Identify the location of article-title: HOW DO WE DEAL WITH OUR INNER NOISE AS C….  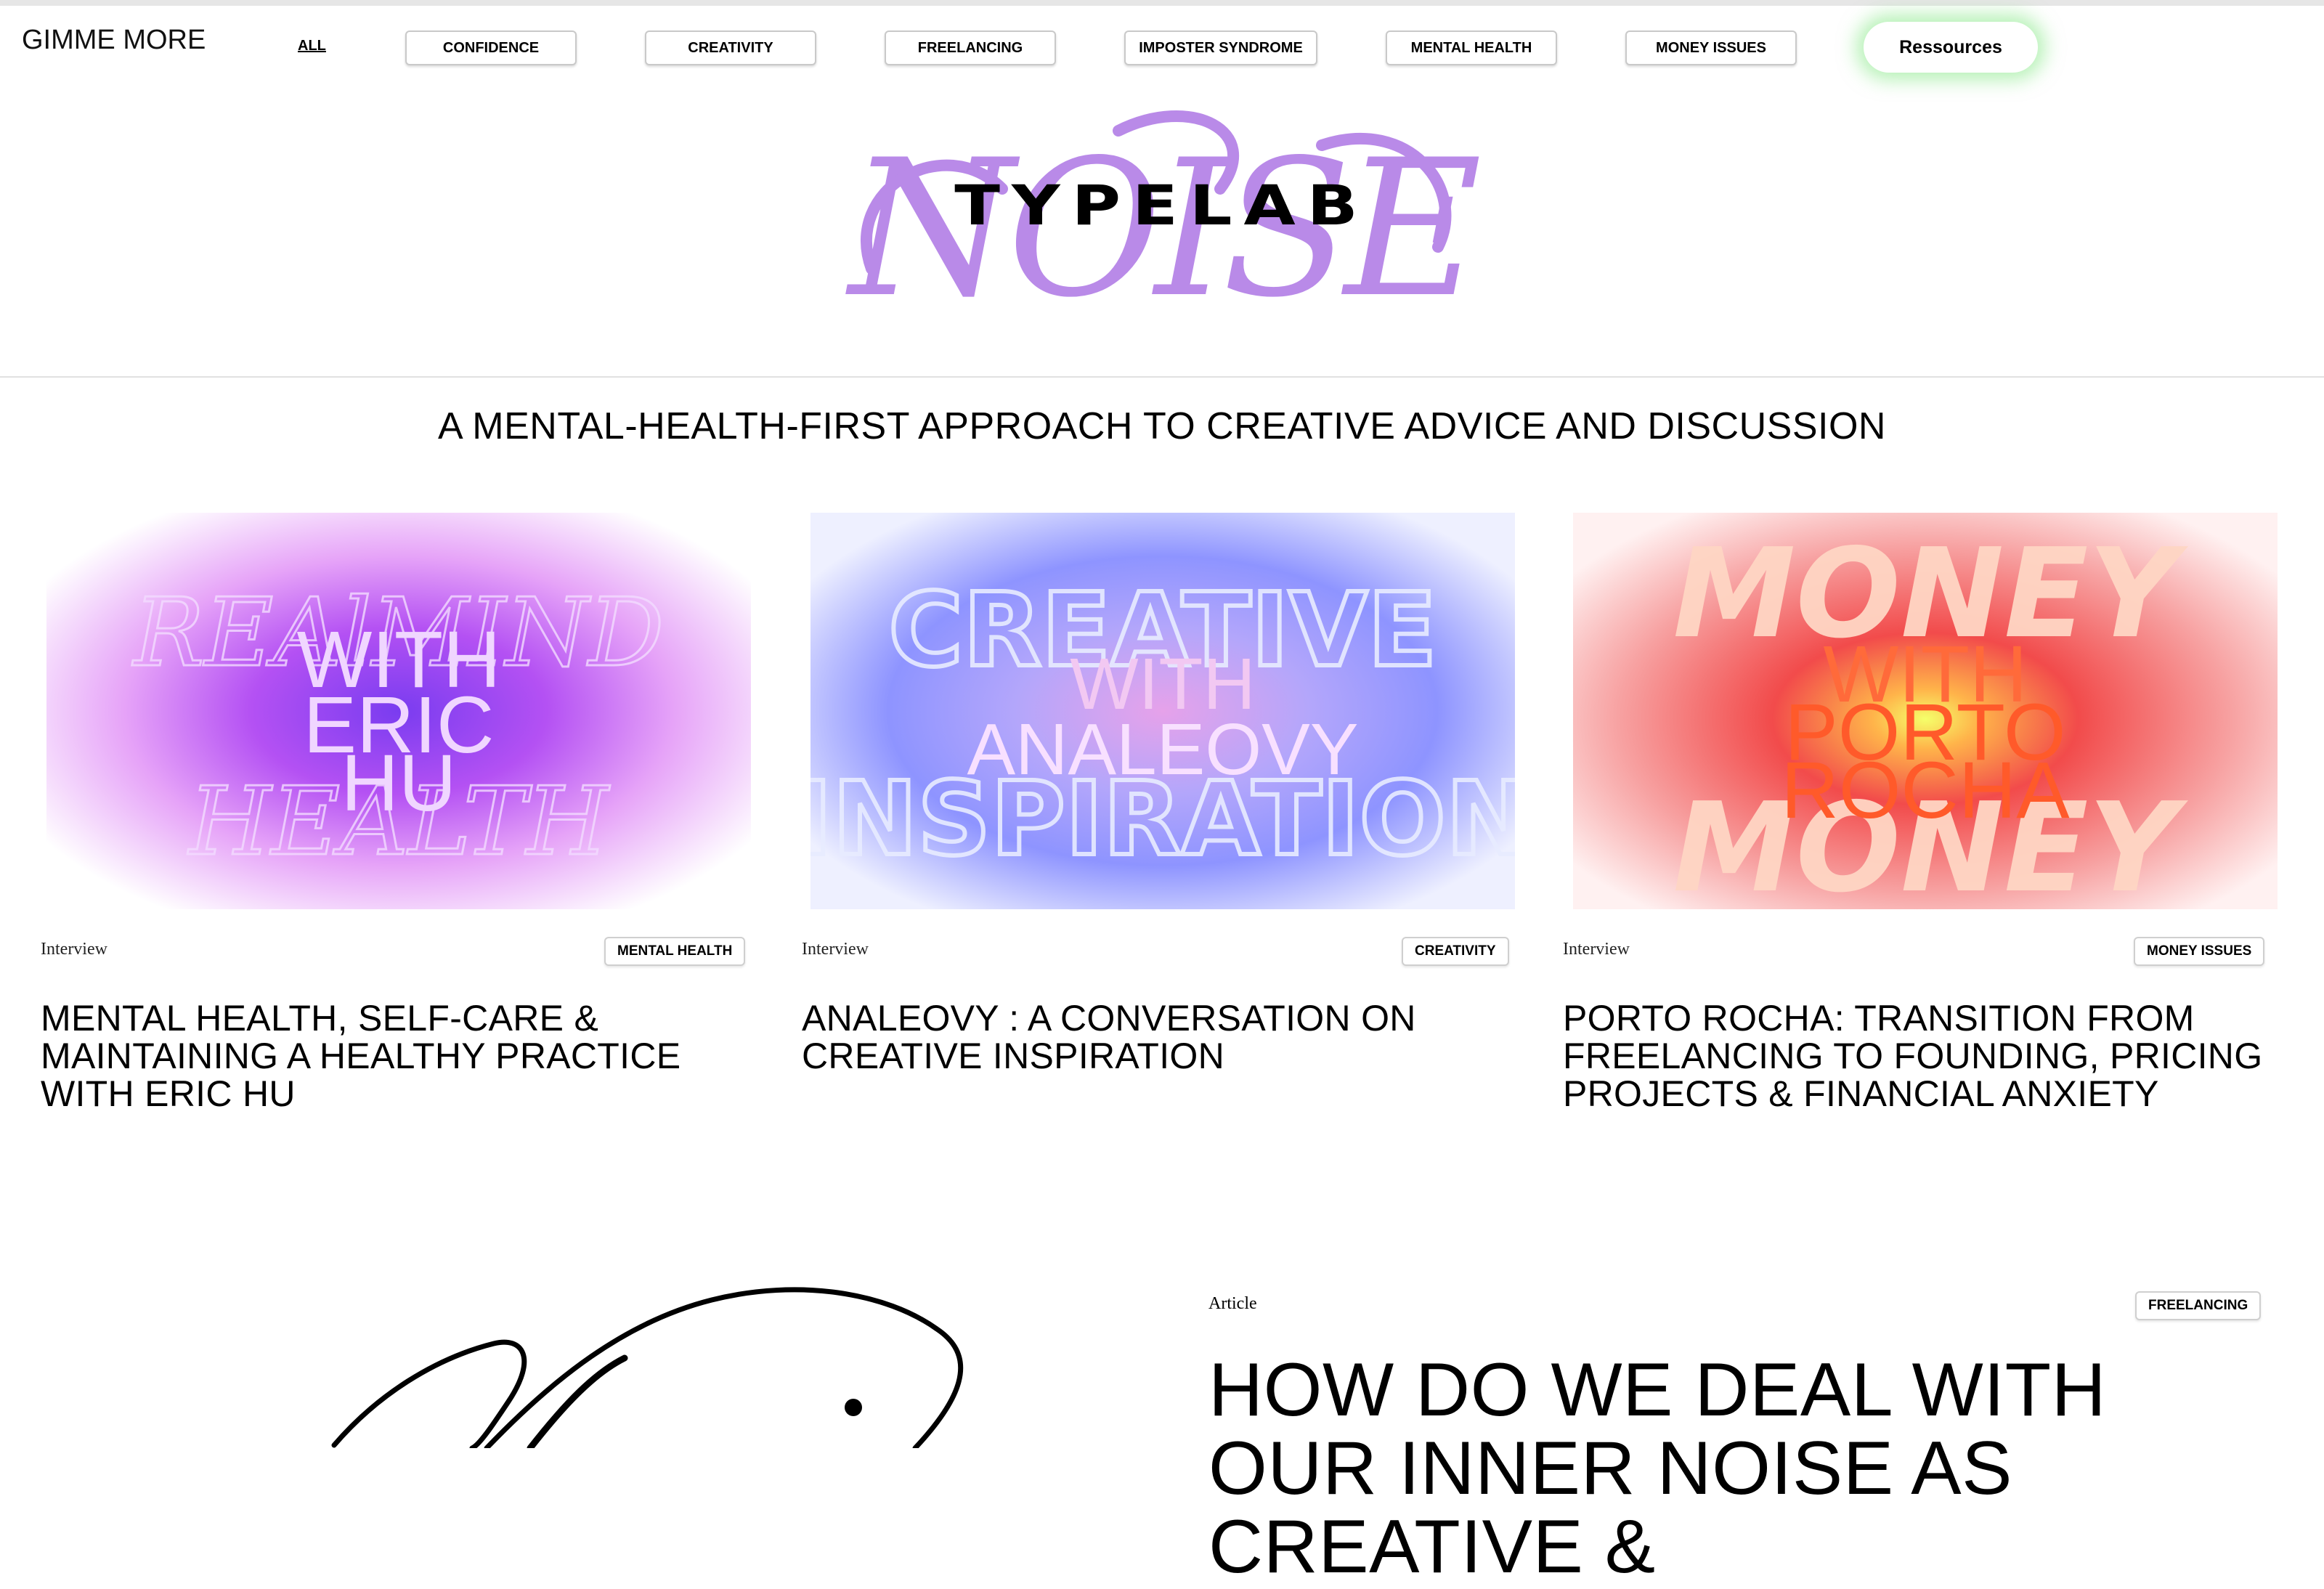
(1745, 1468).